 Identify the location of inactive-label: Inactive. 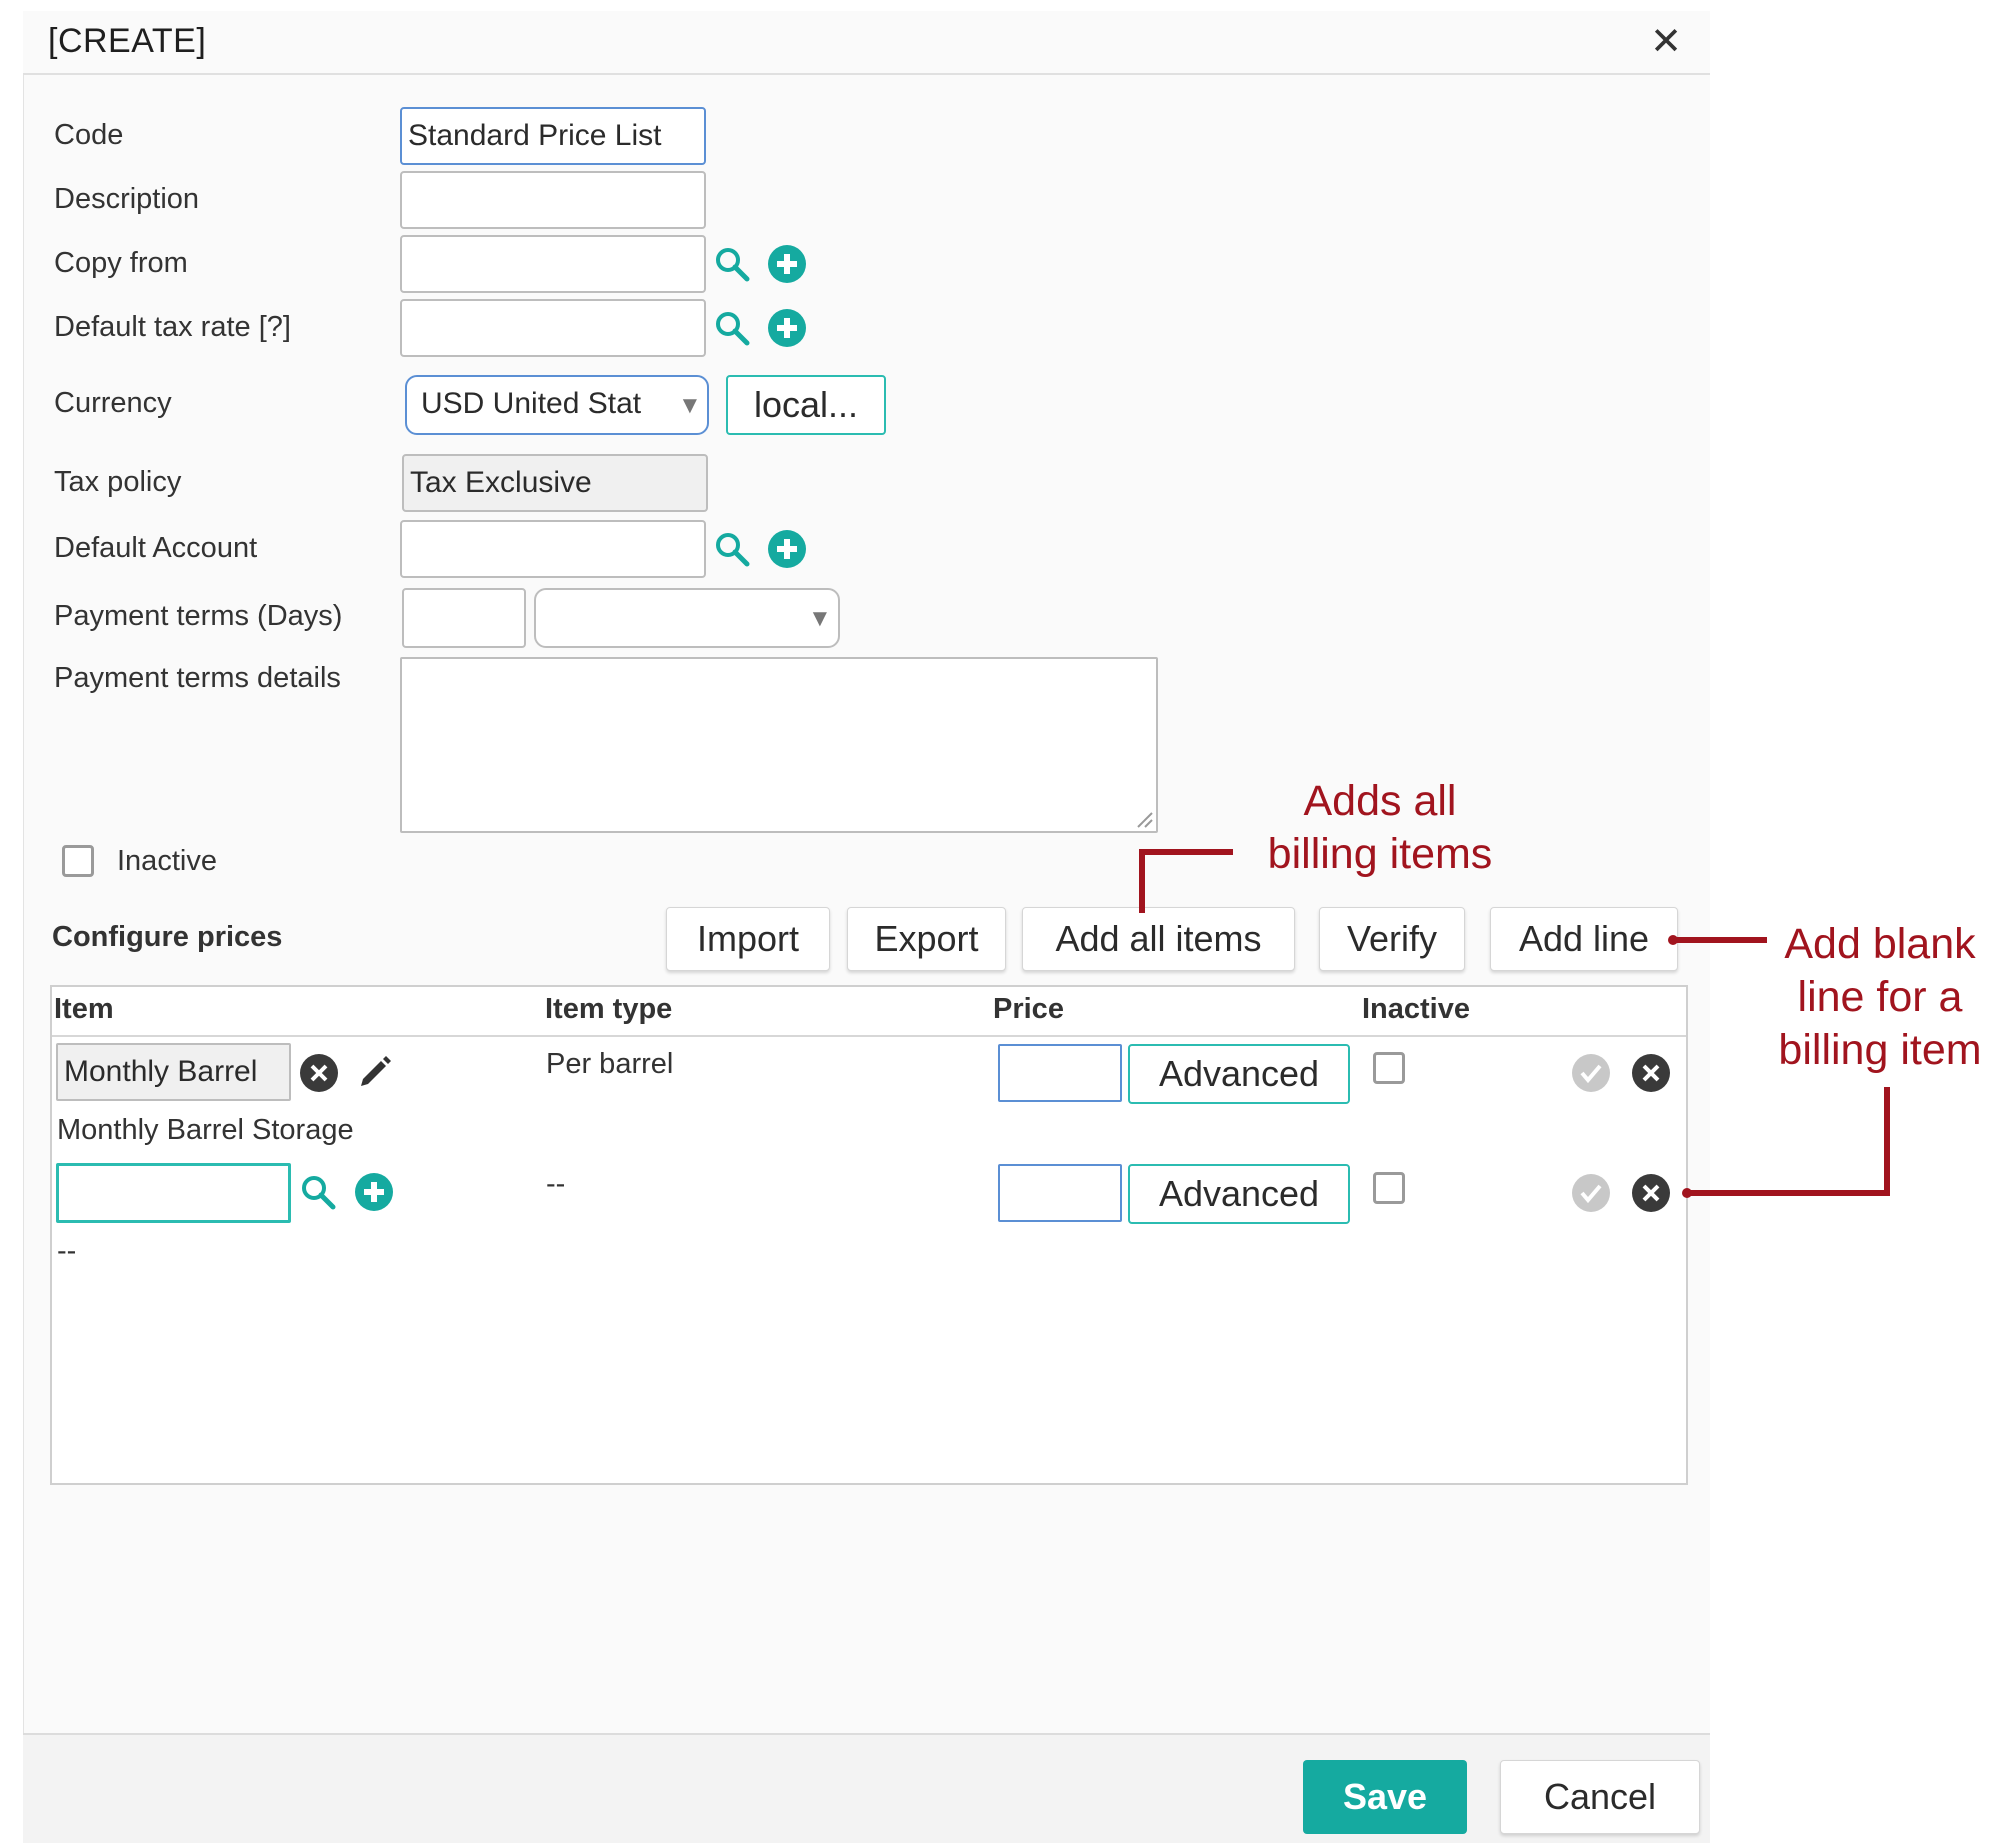
(167, 861).